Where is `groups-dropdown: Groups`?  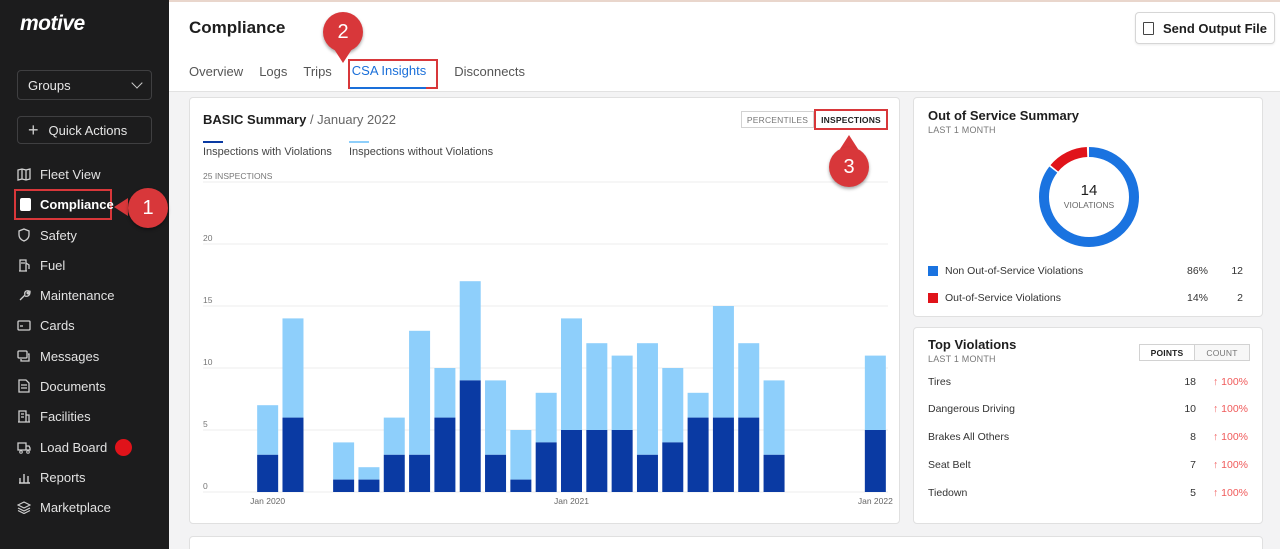
groups-dropdown: Groups is located at coordinates (84, 85).